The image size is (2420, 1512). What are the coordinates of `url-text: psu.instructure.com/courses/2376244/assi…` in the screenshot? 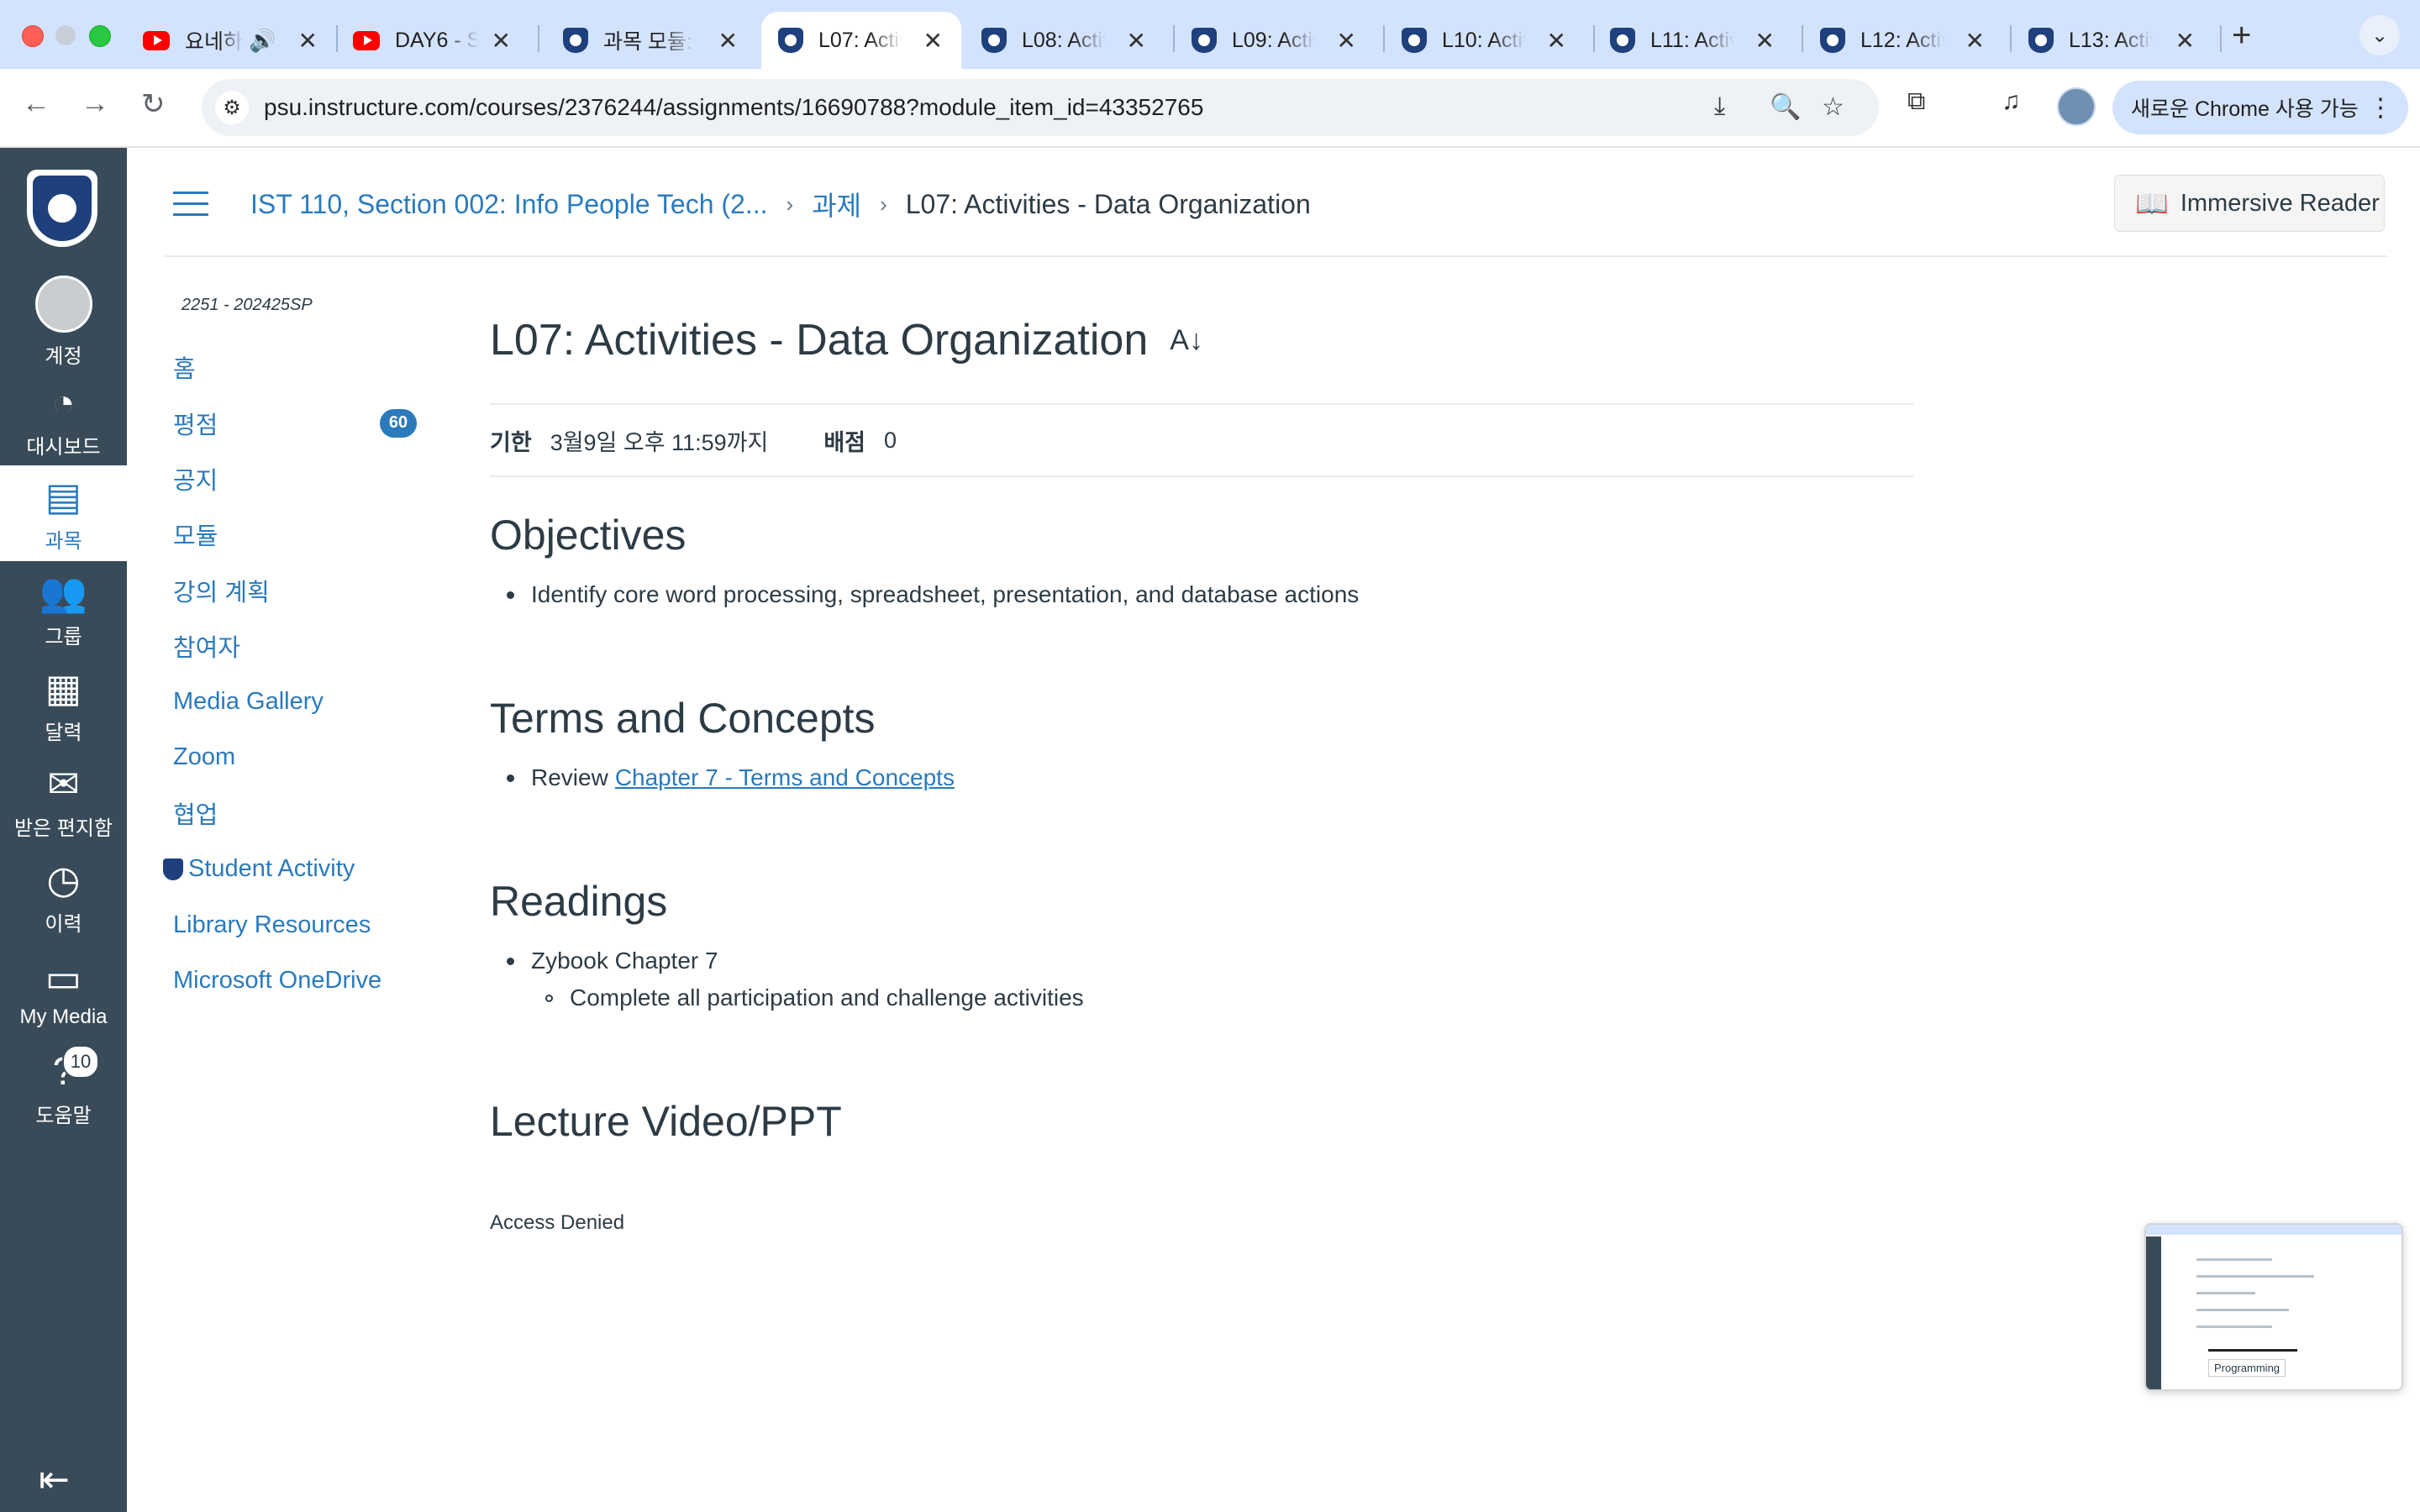 It's located at (734, 107).